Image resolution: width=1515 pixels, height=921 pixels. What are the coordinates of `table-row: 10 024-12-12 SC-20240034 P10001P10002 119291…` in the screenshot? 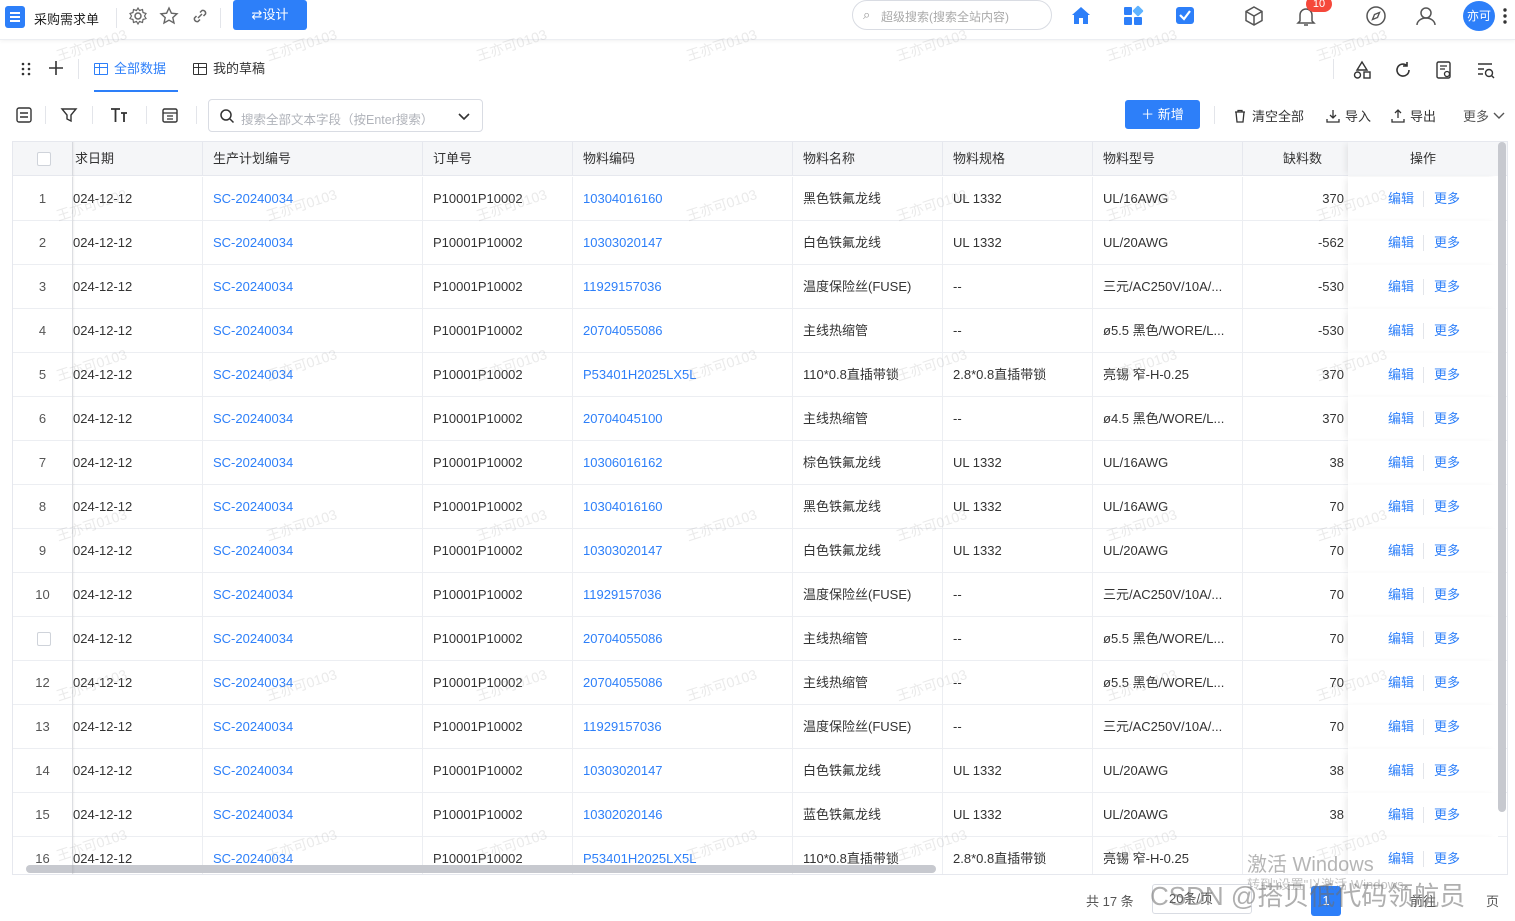 It's located at (760, 595).